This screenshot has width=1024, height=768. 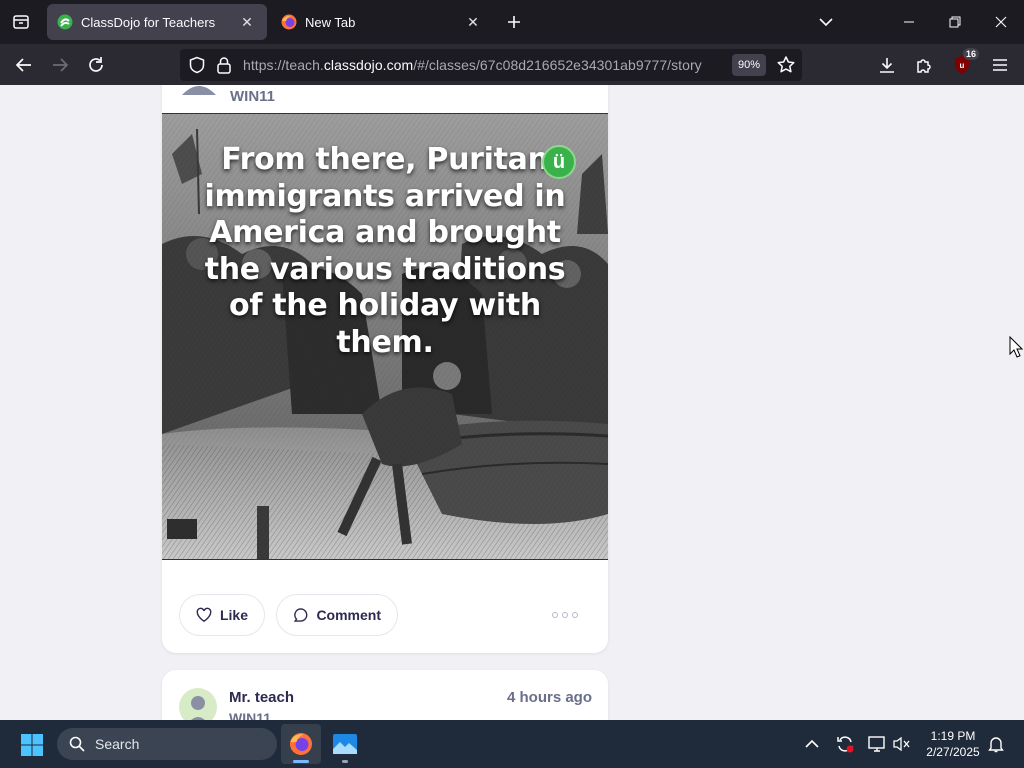 I want to click on like-button: Like, so click(x=222, y=615).